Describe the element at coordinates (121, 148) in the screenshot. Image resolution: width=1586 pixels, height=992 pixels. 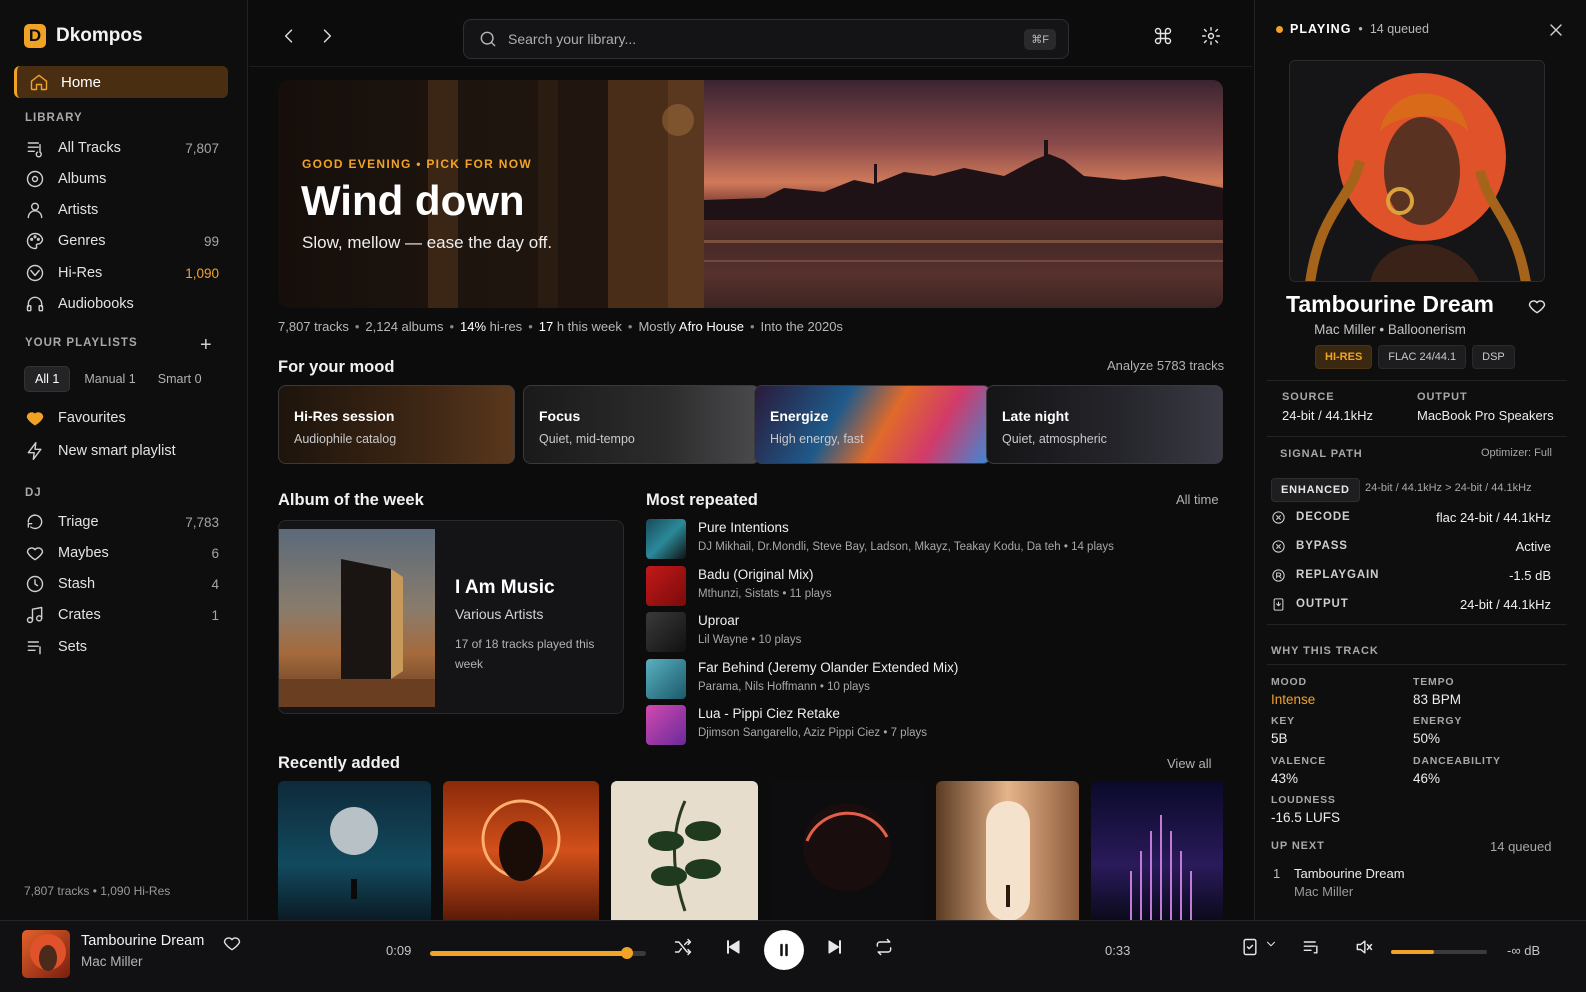
I see `sidebar-item-all-tracks: All Tracks 7,807` at that location.